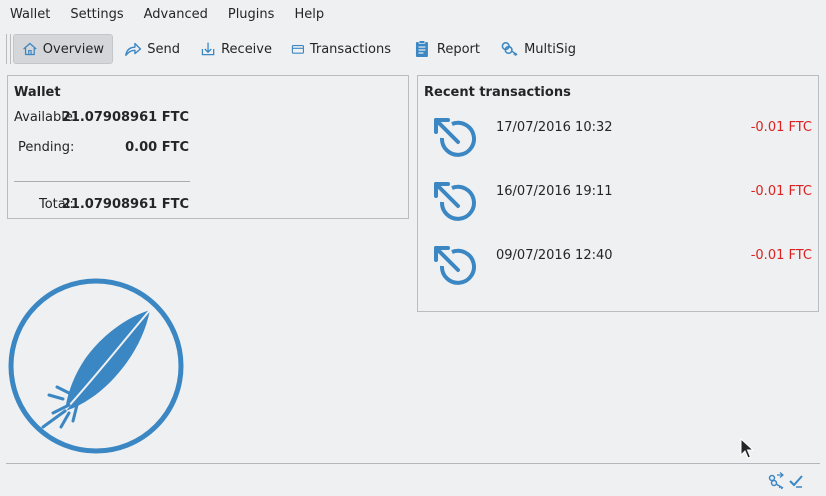 The height and width of the screenshot is (496, 826). I want to click on receive-tray-icon, so click(208, 49).